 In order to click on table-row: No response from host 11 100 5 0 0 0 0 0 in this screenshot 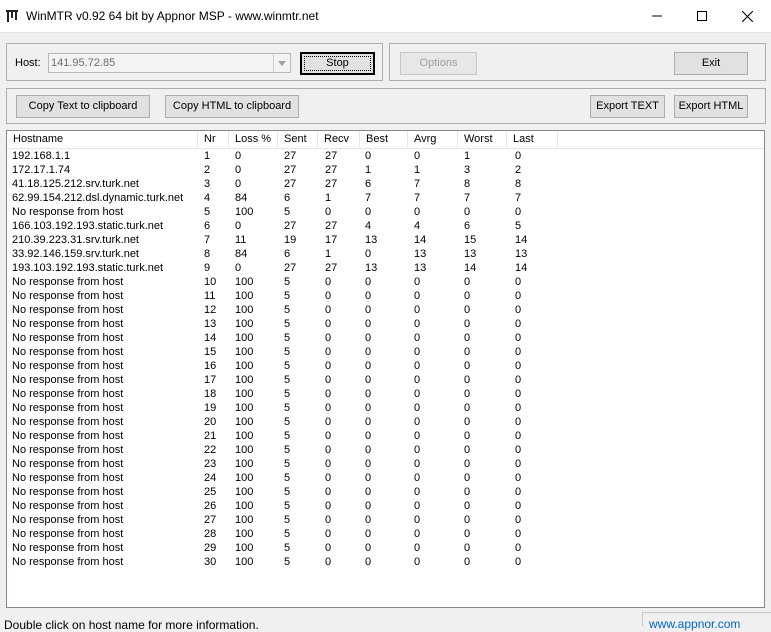, I will do `click(385, 296)`.